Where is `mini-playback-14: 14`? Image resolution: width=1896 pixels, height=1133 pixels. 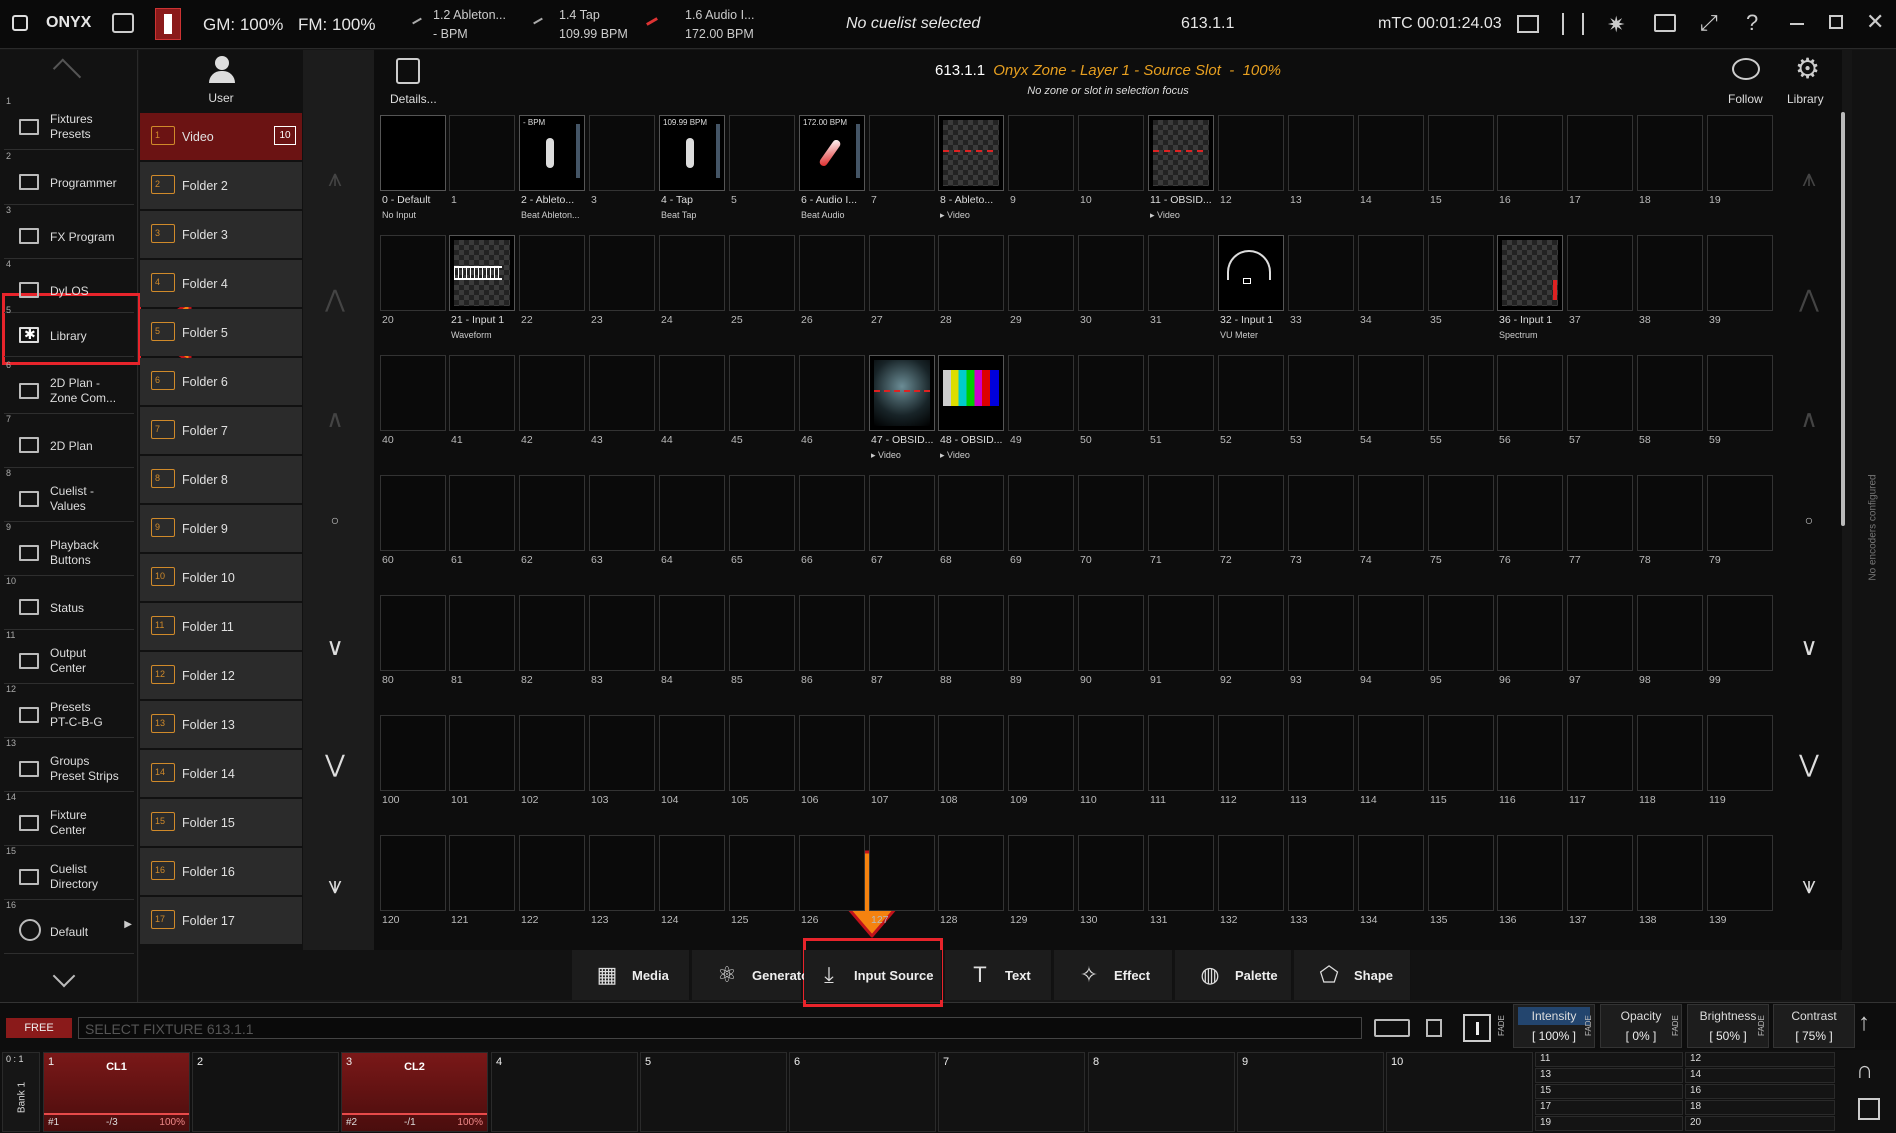 mini-playback-14: 14 is located at coordinates (1760, 1075).